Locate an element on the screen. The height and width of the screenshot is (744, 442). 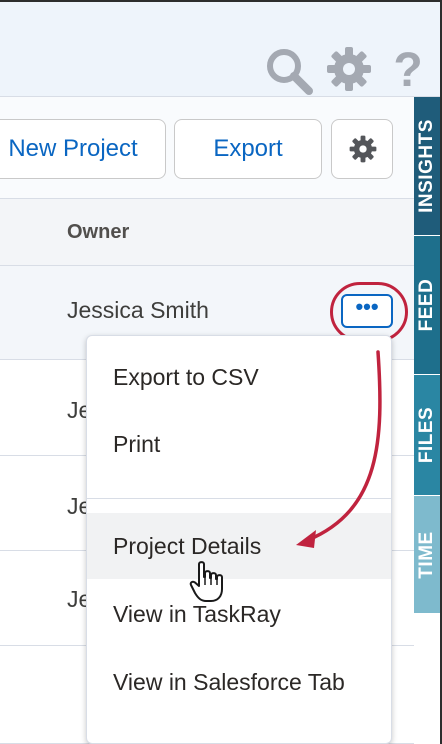
settings-gear-icon is located at coordinates (349, 69).